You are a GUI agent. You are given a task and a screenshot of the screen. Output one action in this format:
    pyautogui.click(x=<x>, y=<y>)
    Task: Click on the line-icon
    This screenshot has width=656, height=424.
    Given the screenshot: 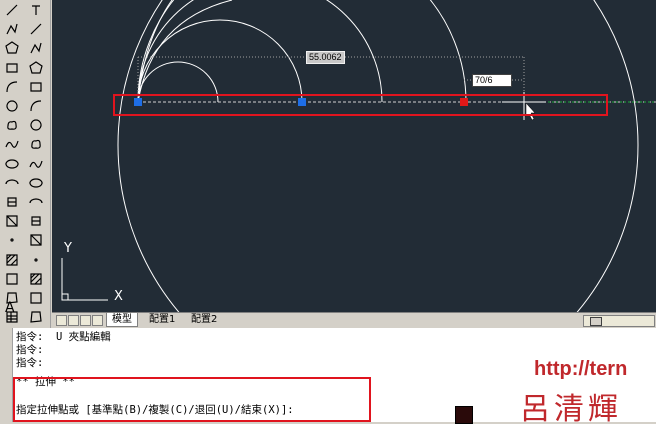 What is the action you would take?
    pyautogui.click(x=12, y=10)
    